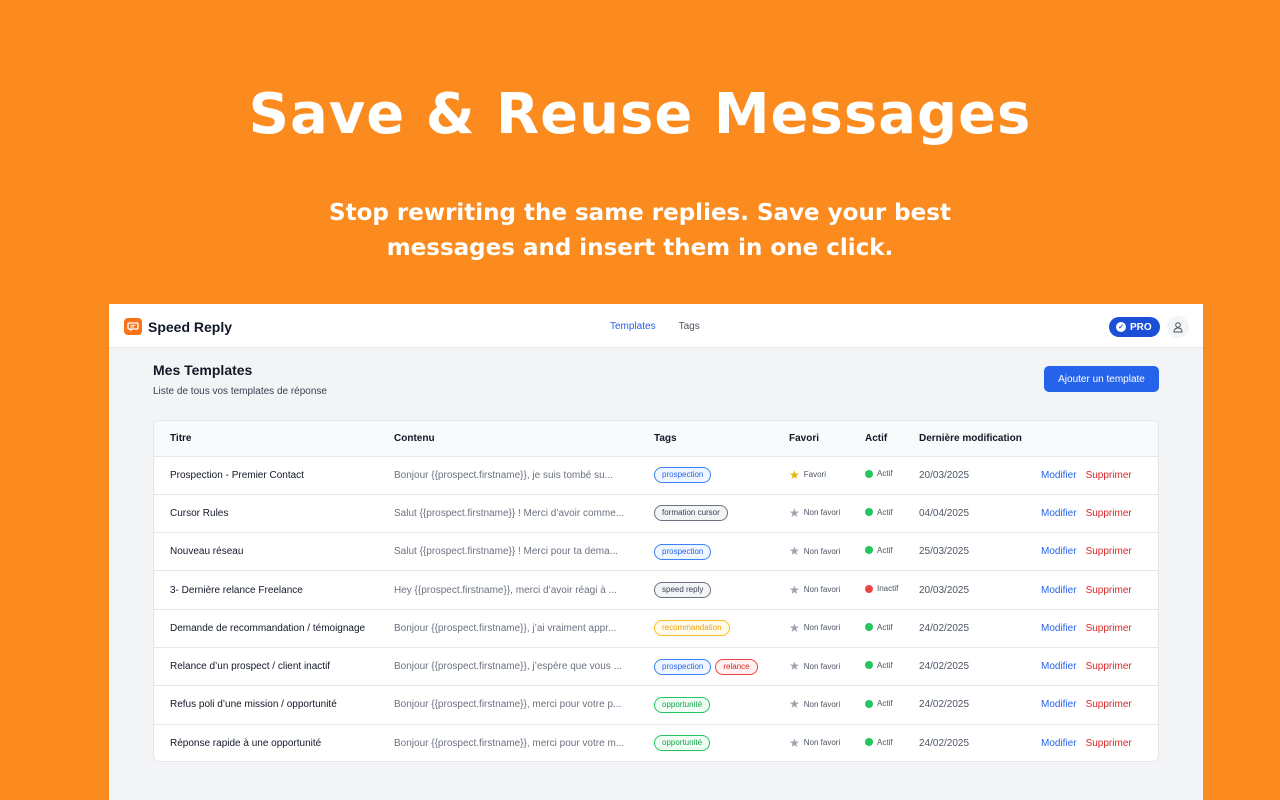 The width and height of the screenshot is (1280, 800). Describe the element at coordinates (736, 666) in the screenshot. I see `tag-badge: relance` at that location.